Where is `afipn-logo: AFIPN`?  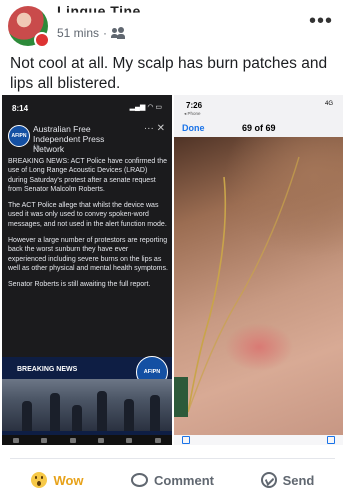 afipn-logo: AFIPN is located at coordinates (19, 136).